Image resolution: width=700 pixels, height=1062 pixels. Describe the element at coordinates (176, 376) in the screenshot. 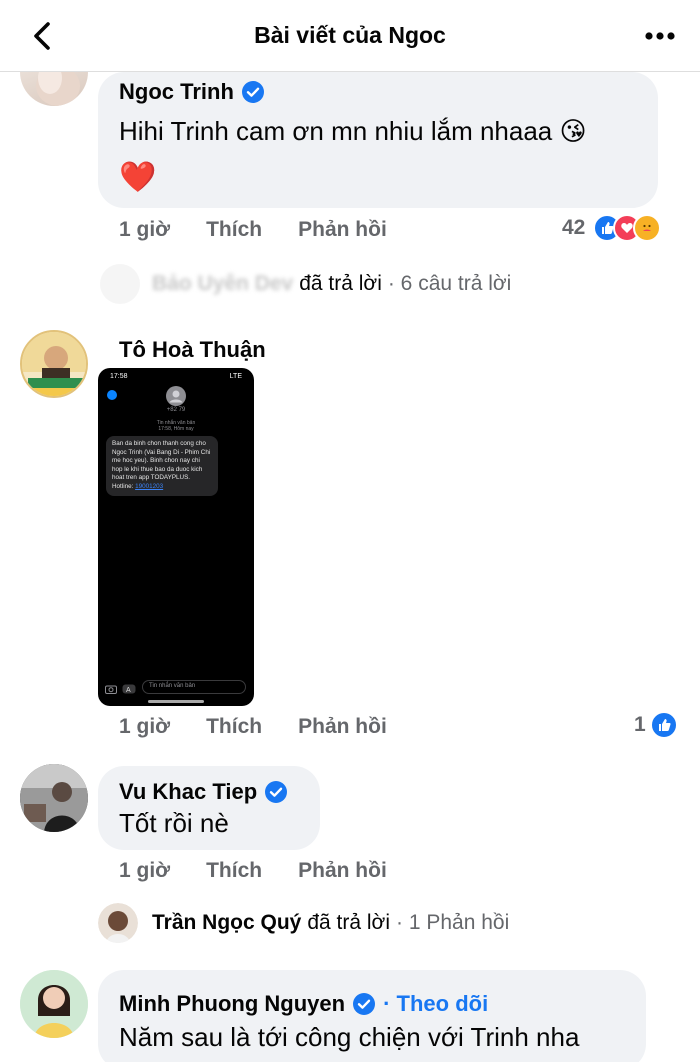

I see `phone-status-bar: 17:58 LTE` at that location.